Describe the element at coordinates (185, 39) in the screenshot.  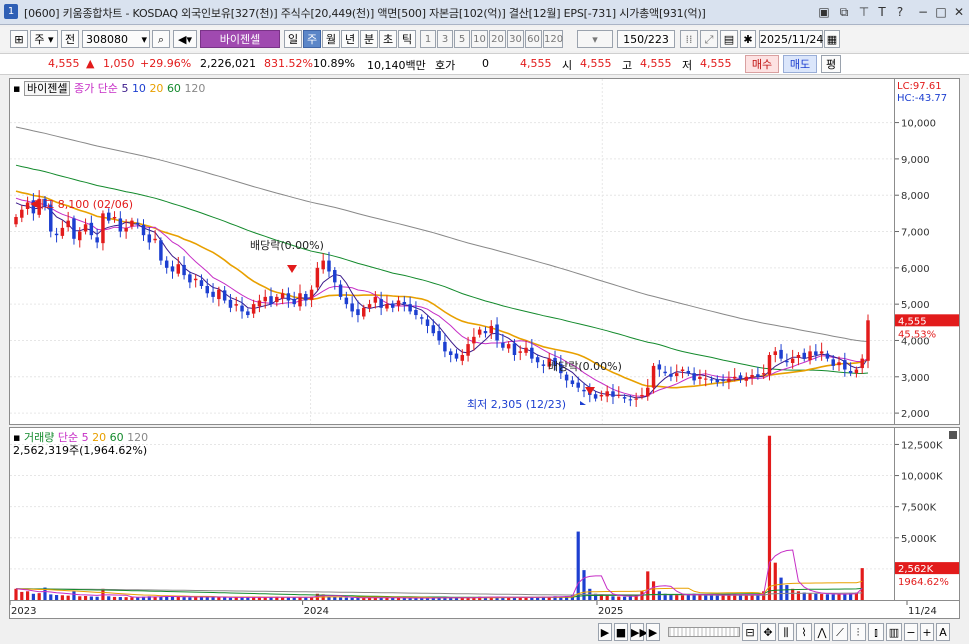
I see `speaker-icon: ◀▾` at that location.